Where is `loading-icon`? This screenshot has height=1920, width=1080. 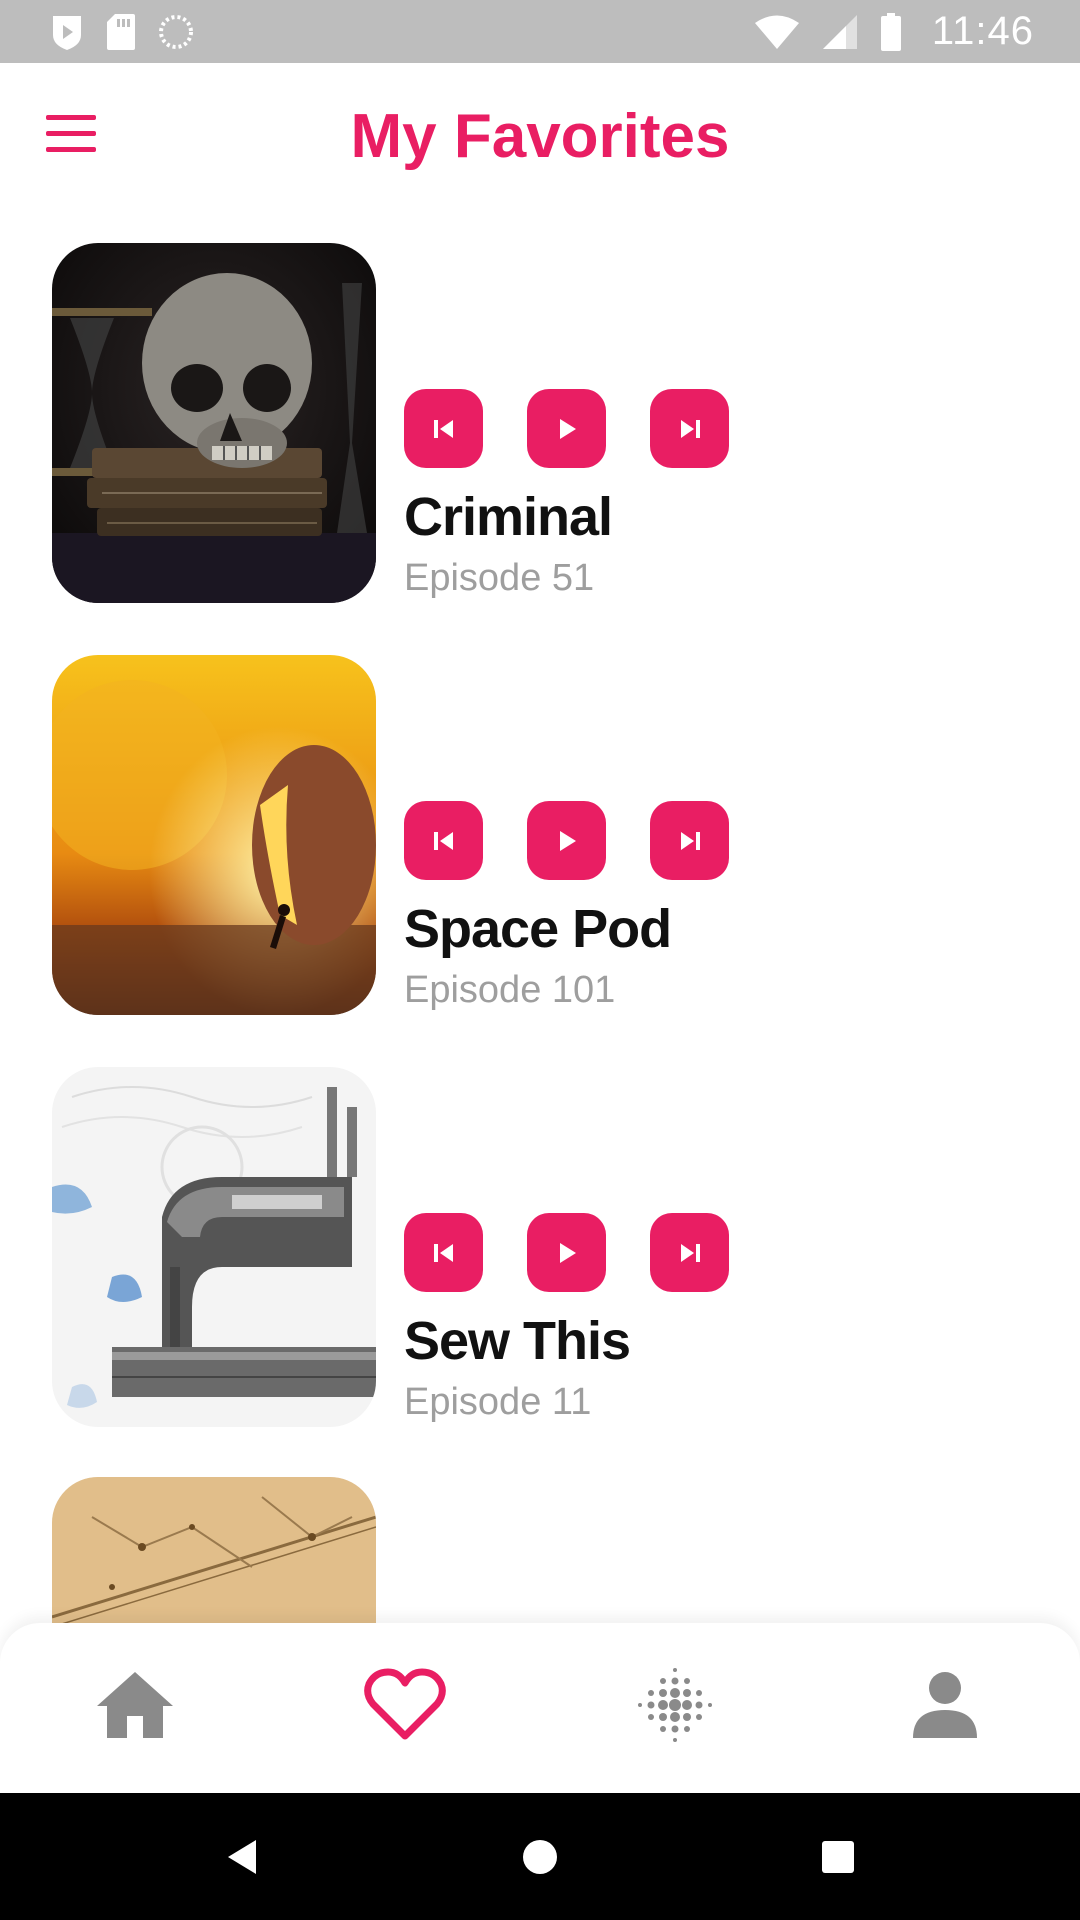 loading-icon is located at coordinates (176, 31).